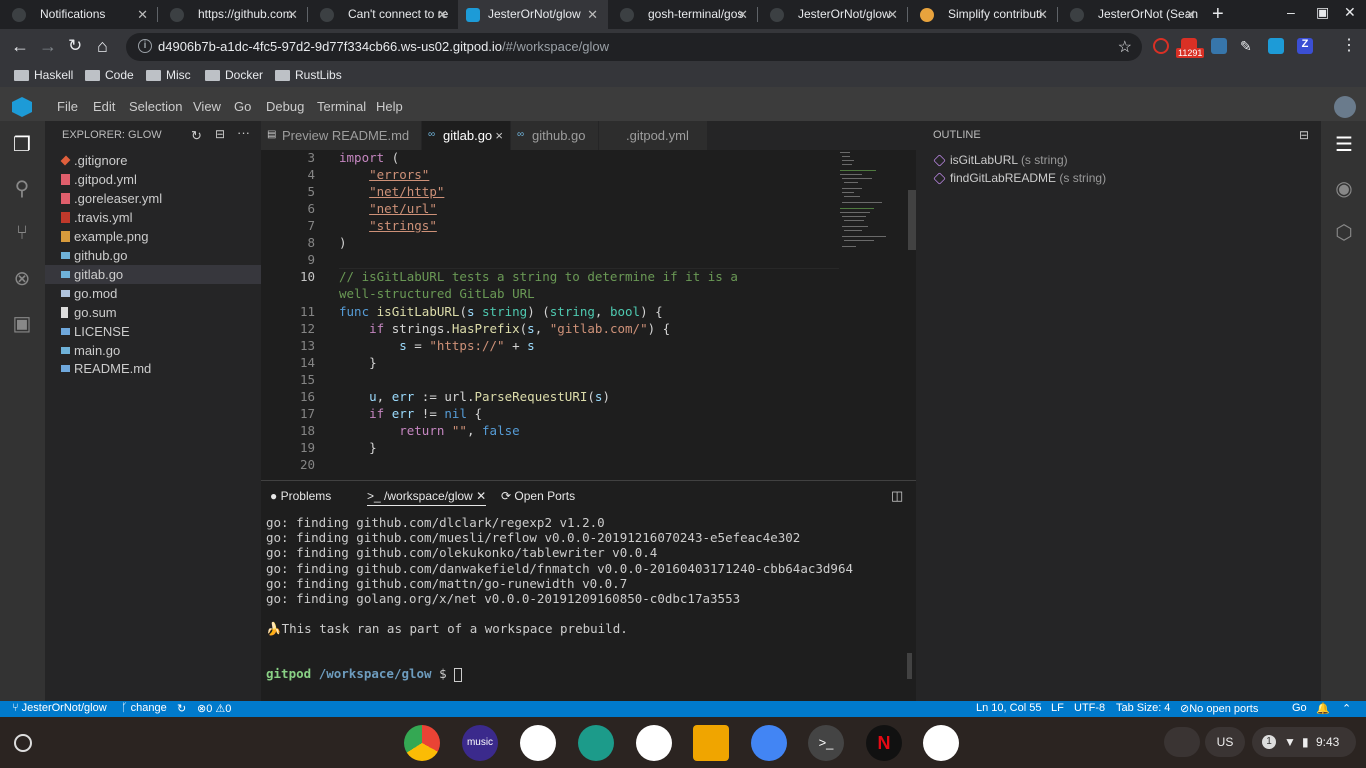  What do you see at coordinates (22, 279) in the screenshot?
I see `debug-icon: ⊗` at bounding box center [22, 279].